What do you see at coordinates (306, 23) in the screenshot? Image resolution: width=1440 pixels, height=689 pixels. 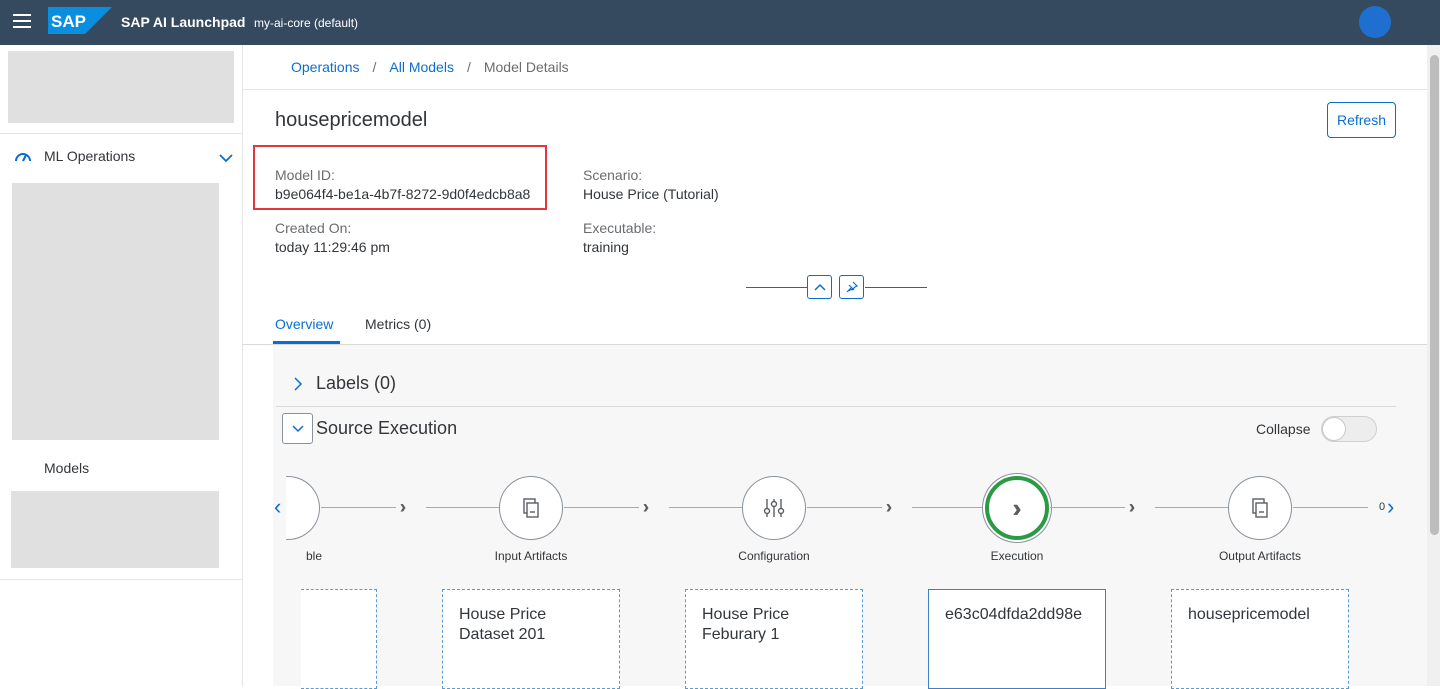 I see `app-subtitle: my-ai-core (default)` at bounding box center [306, 23].